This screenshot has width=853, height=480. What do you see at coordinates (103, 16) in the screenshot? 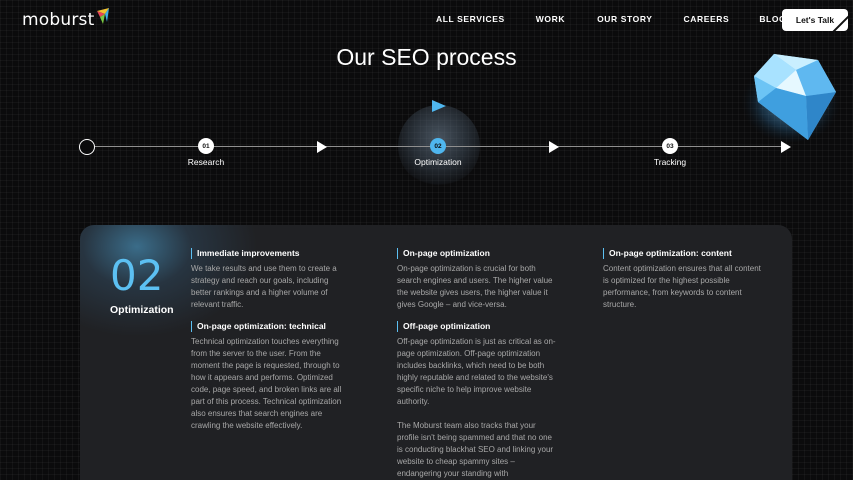
I see `logo-flag-icon` at bounding box center [103, 16].